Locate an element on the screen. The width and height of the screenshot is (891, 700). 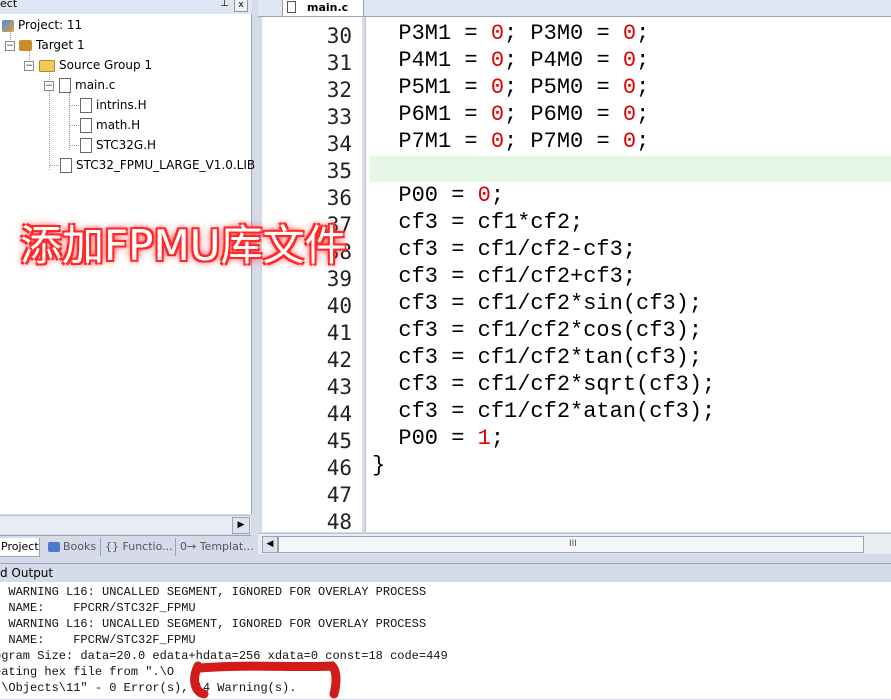
tree-label: Project: 11 is located at coordinates (50, 25).